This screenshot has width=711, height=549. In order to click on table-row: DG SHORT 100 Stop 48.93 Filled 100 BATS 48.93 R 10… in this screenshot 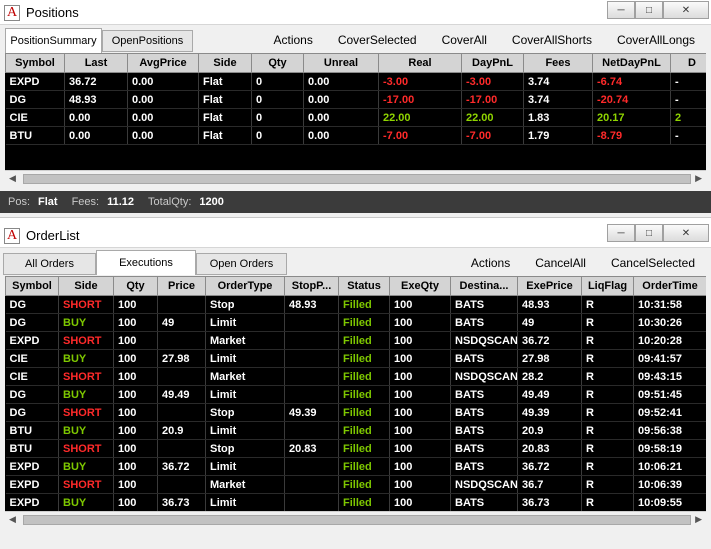, I will do `click(355, 304)`.